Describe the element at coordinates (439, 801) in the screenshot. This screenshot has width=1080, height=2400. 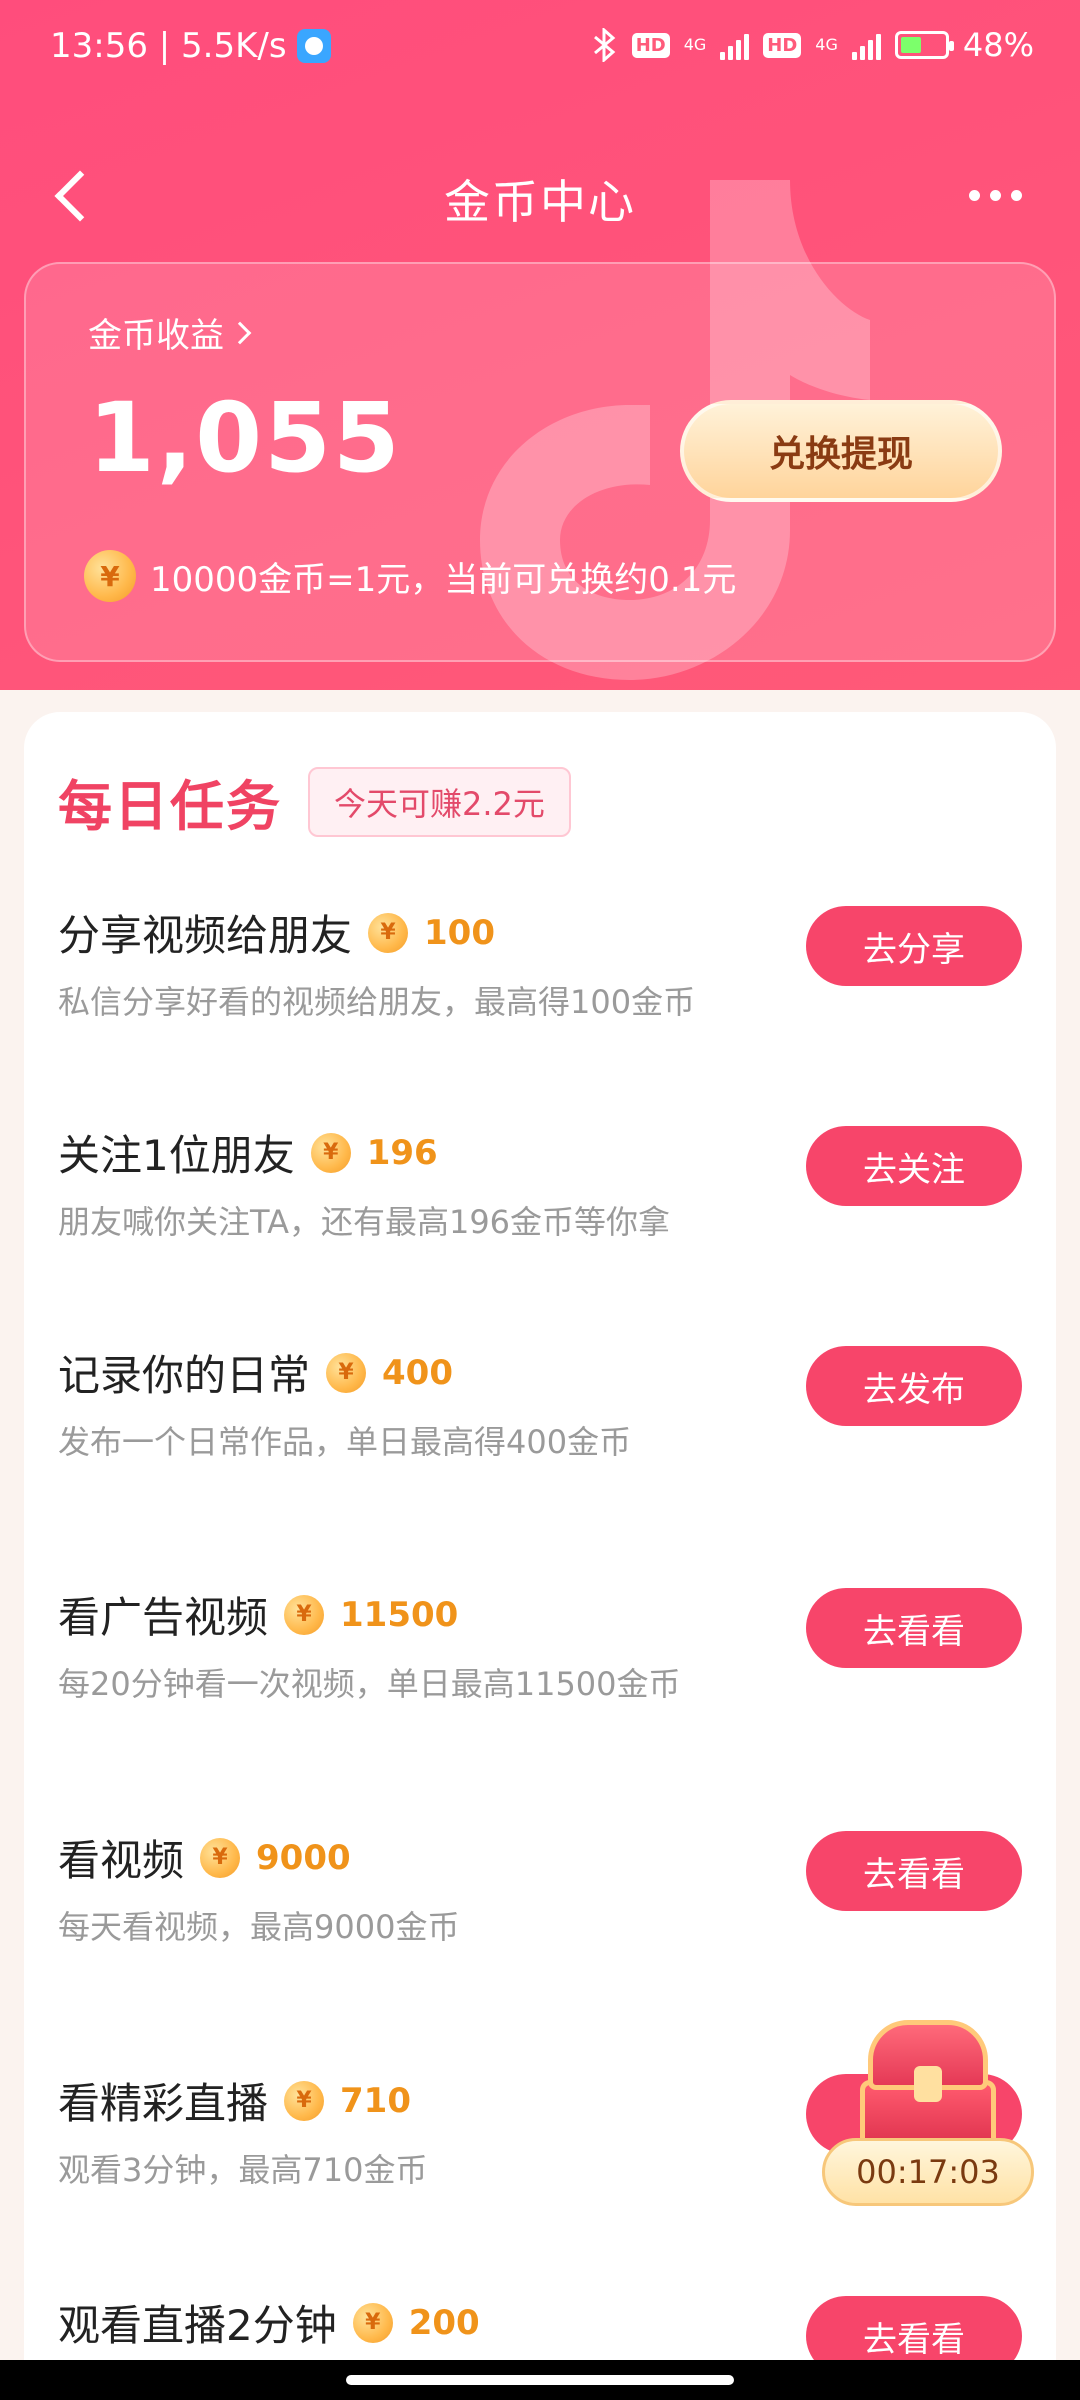
I see `daily-earn-badge: 今天可赚2.2元` at that location.